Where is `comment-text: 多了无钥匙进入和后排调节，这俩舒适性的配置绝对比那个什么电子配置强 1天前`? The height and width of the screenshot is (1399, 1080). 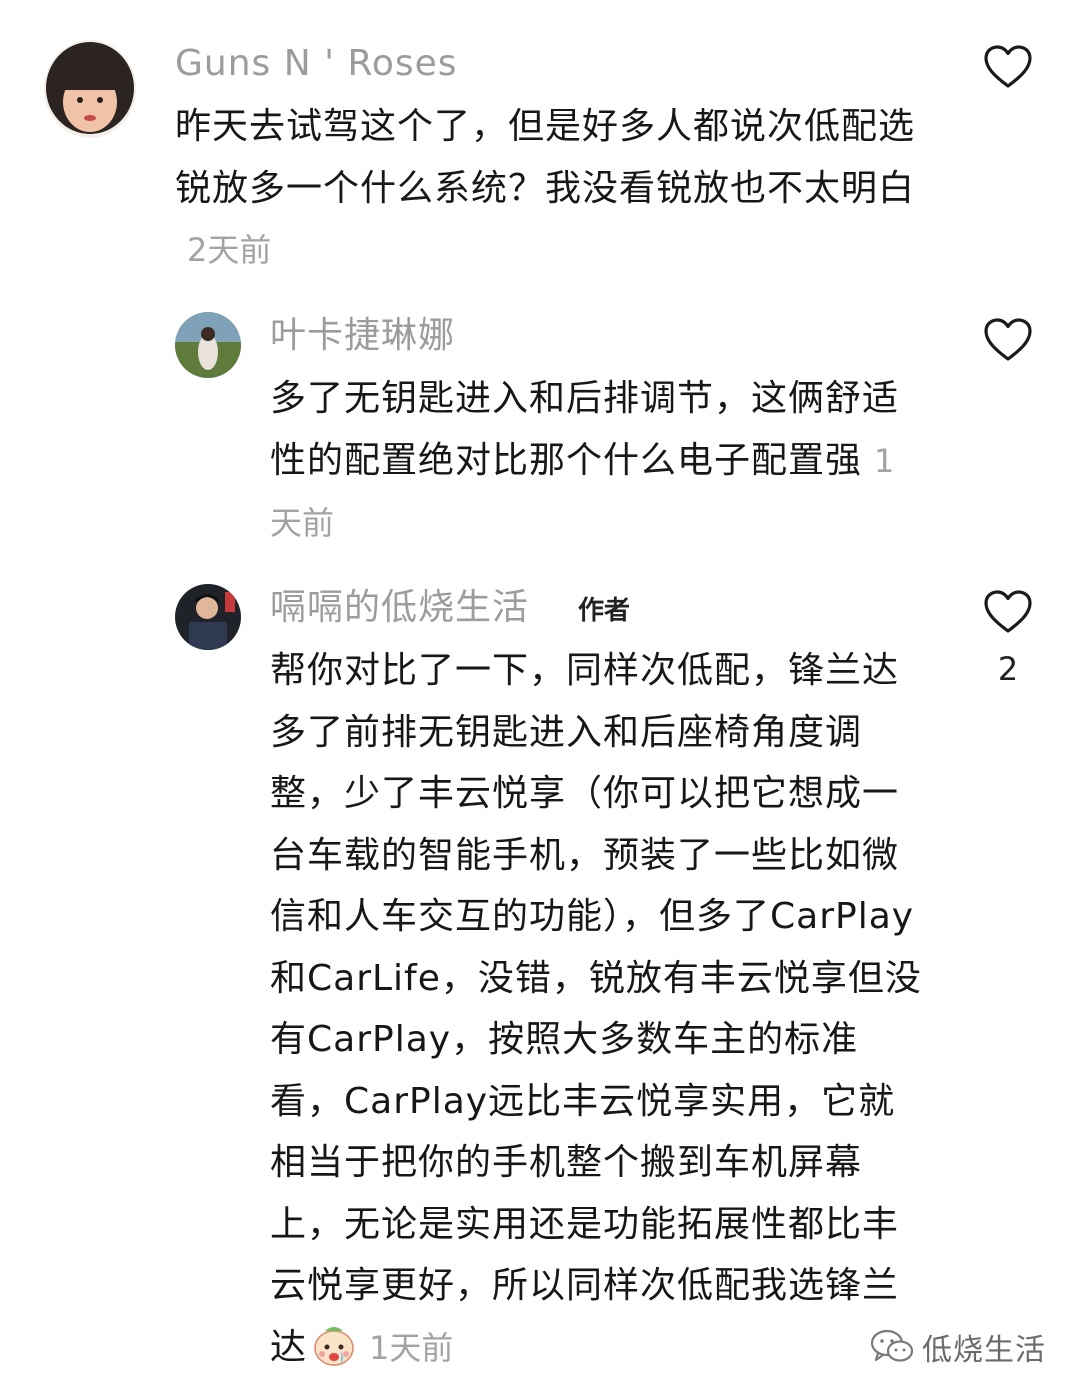
comment-text: 多了无钥匙进入和后排调节，这俩舒适性的配置绝对比那个什么电子配置强 1天前 is located at coordinates (595, 461).